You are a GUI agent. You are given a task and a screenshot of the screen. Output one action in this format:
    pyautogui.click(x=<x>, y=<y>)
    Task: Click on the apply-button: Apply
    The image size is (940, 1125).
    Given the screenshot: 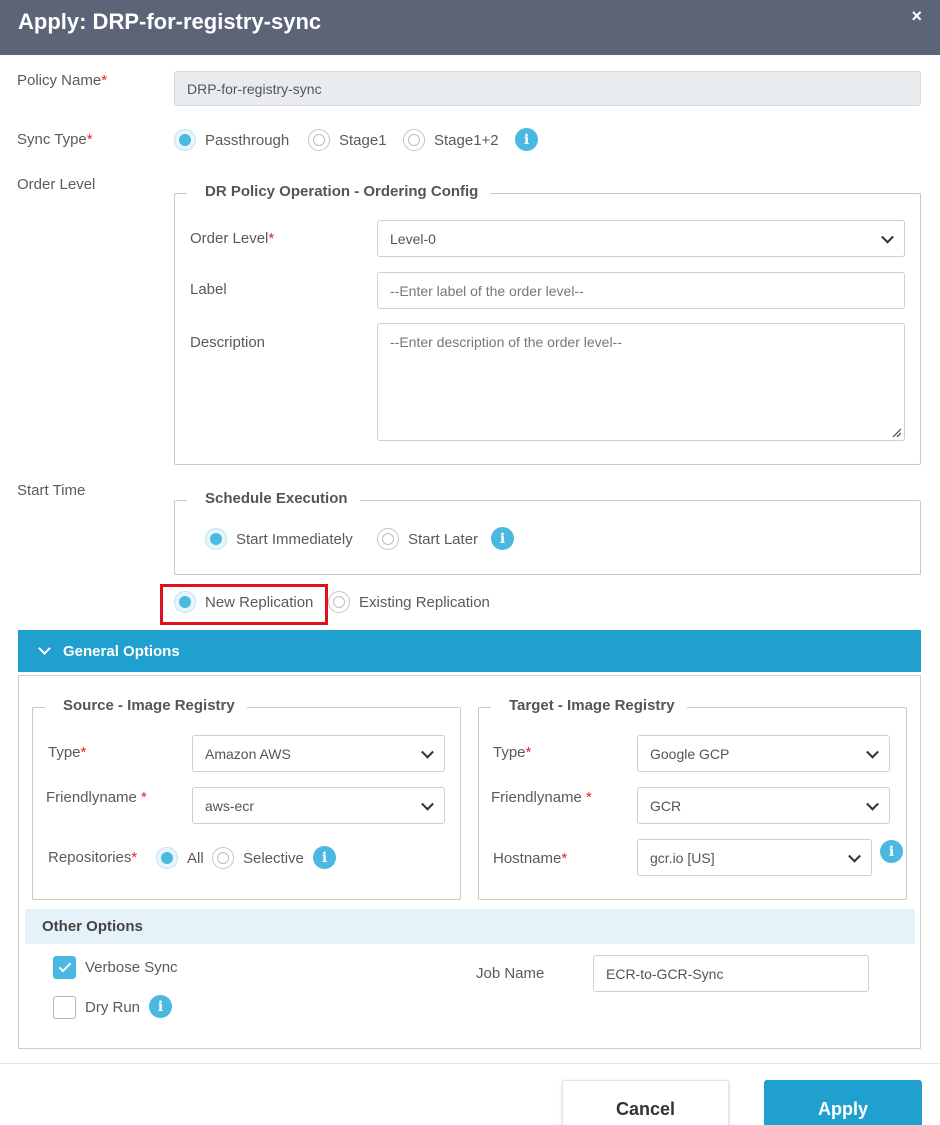 What is the action you would take?
    pyautogui.click(x=843, y=1102)
    